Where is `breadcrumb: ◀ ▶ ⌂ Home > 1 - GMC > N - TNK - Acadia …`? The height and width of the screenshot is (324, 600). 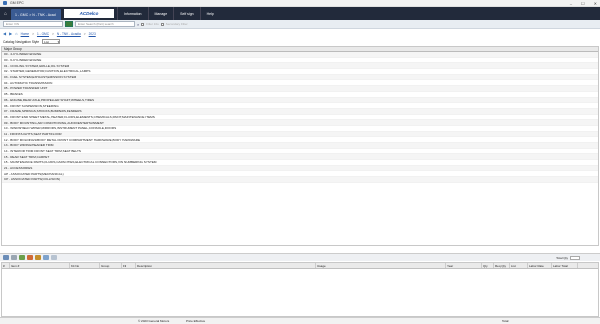
breadcrumb: ◀ ▶ ⌂ Home > 1 - GMC > N - TNK - Acadia … is located at coordinates (300, 33).